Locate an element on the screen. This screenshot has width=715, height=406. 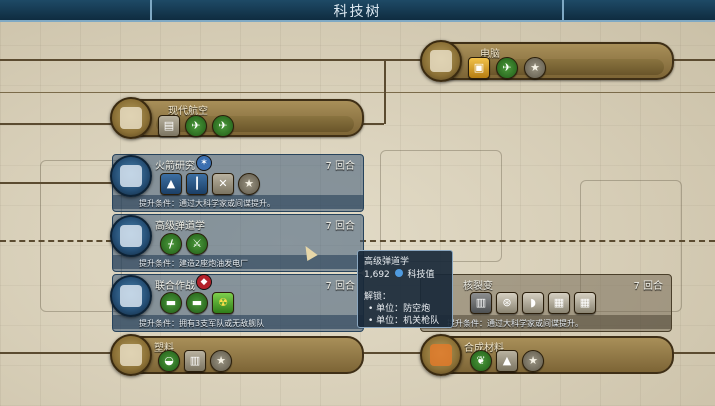
science-icon is located at coordinates (398, 273).